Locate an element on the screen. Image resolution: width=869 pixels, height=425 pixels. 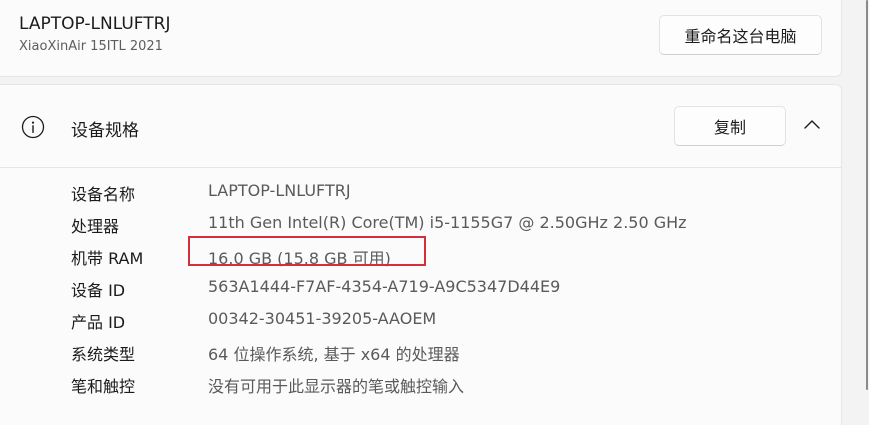
spec-value: 64 位操作系统, 基于 x64 的处理器 is located at coordinates (334, 354).